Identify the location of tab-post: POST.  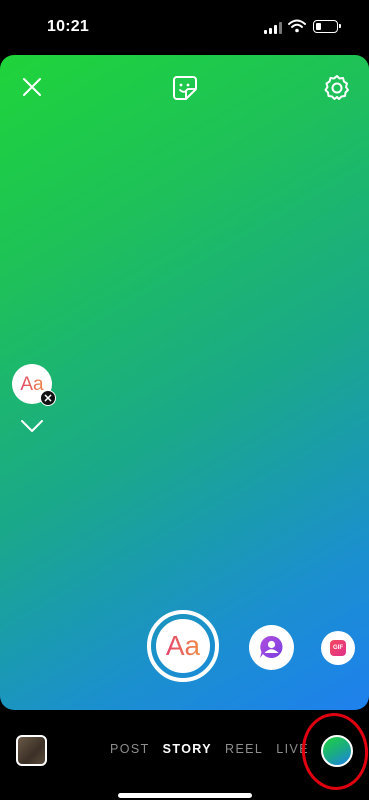
(130, 749).